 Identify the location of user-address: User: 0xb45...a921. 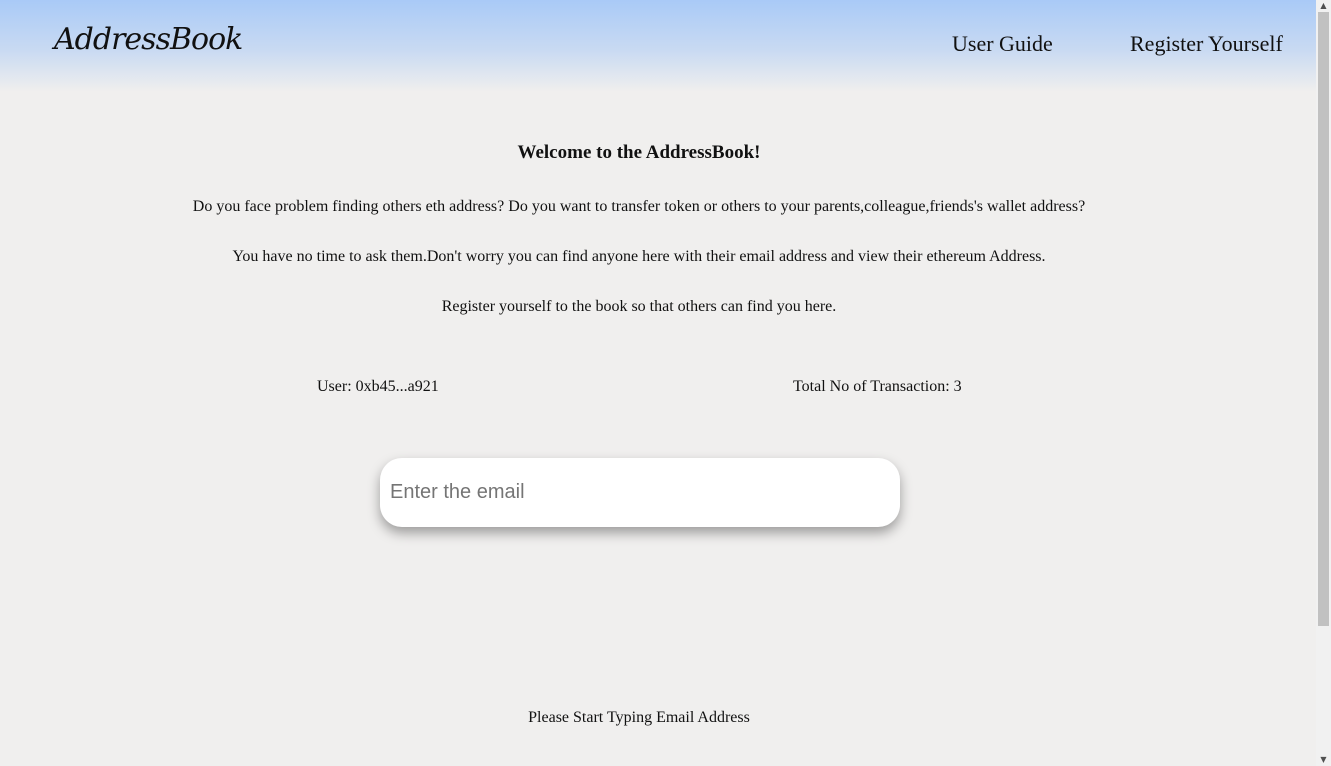
(378, 386).